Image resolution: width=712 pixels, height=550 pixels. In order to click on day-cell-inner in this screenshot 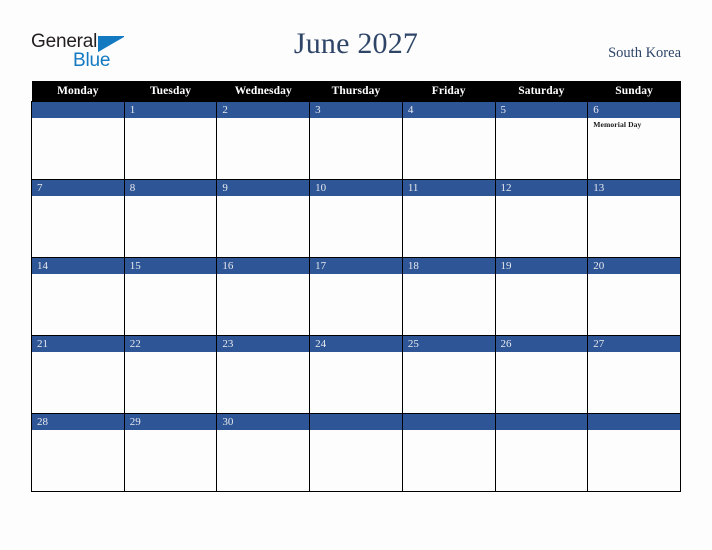, I will do `click(78, 140)`.